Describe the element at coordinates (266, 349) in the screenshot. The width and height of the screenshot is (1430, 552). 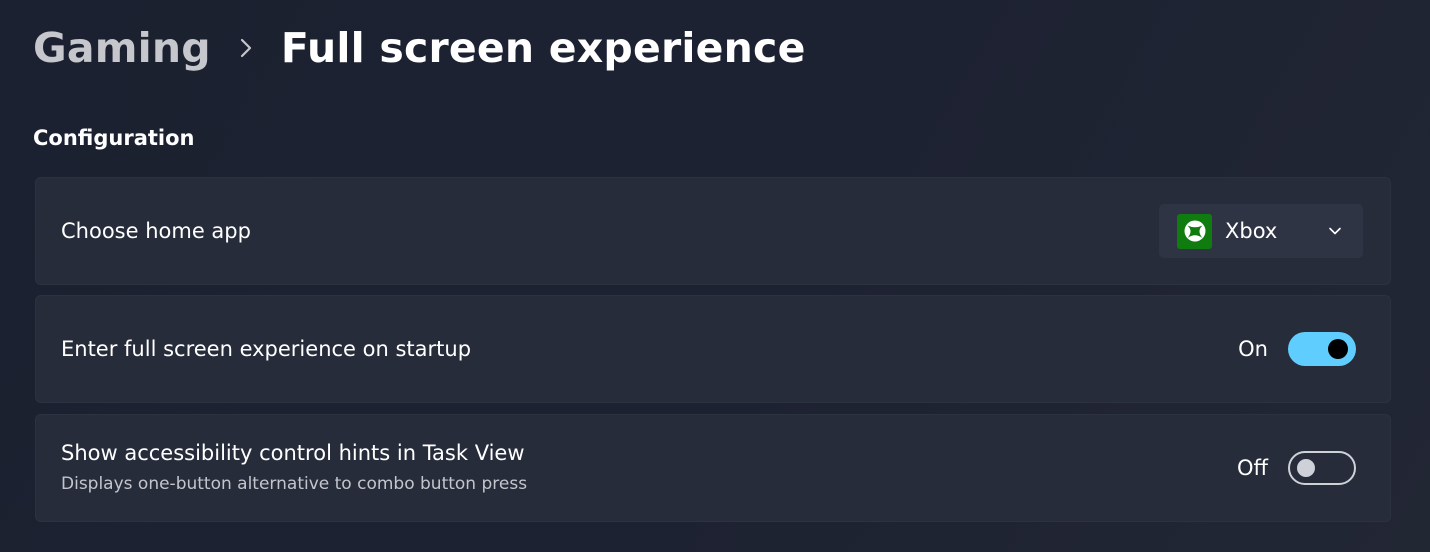
I see `setting-label-startup: Enter full screen experience on startup` at that location.